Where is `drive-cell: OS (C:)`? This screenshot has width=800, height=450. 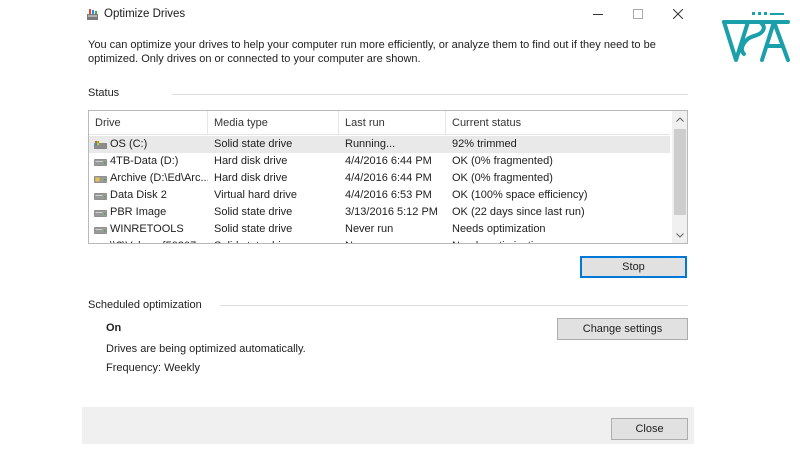 drive-cell: OS (C:) is located at coordinates (148, 144).